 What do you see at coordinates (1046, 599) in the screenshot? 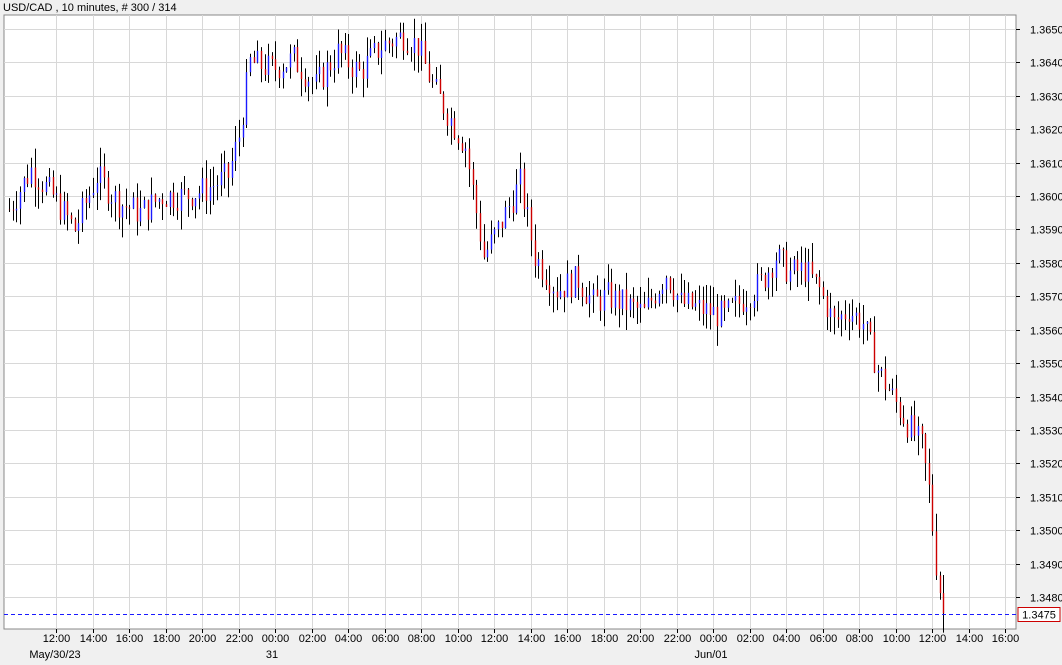
I see `y-tick-label: 1.3480` at bounding box center [1046, 599].